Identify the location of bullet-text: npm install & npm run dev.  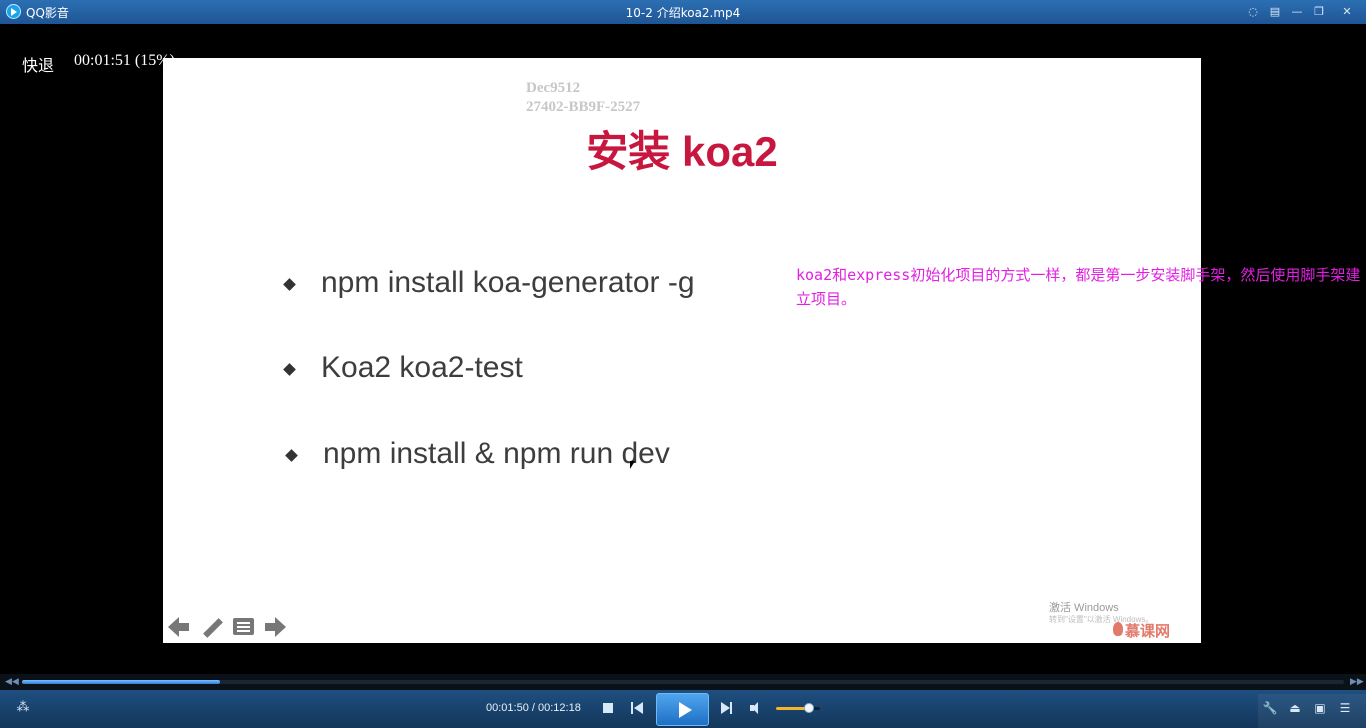
(496, 453).